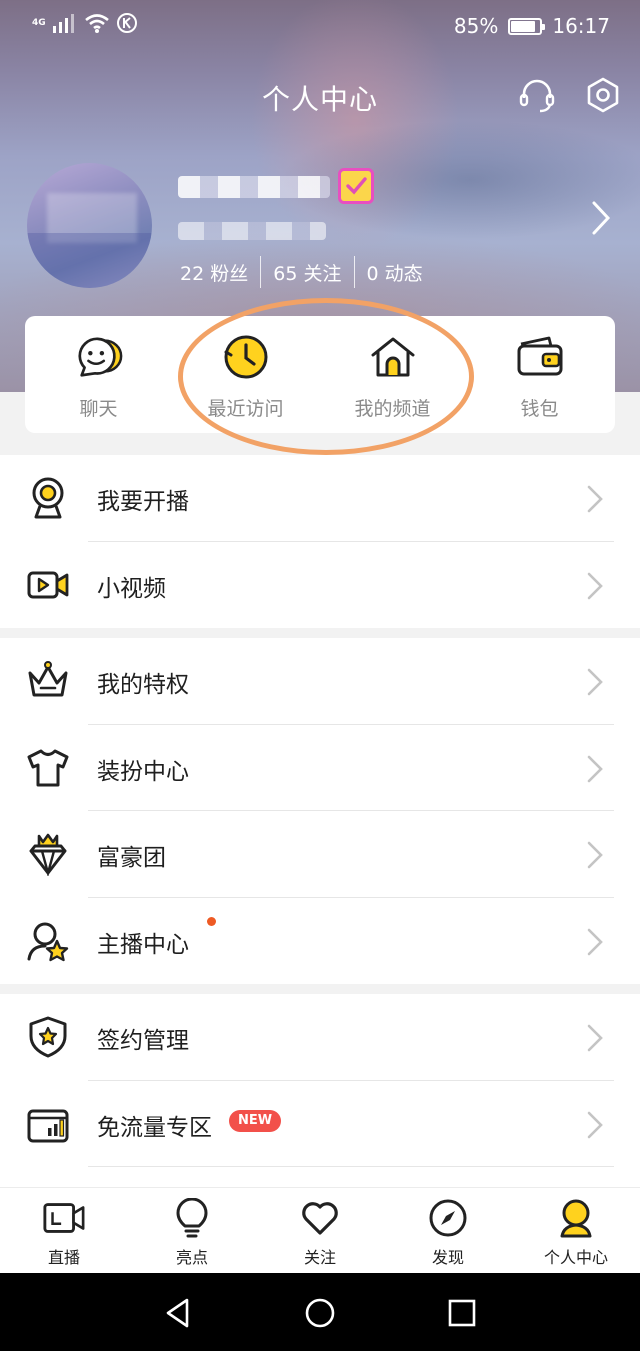 The image size is (640, 1351). Describe the element at coordinates (192, 1218) in the screenshot. I see `lightbulb-icon` at that location.